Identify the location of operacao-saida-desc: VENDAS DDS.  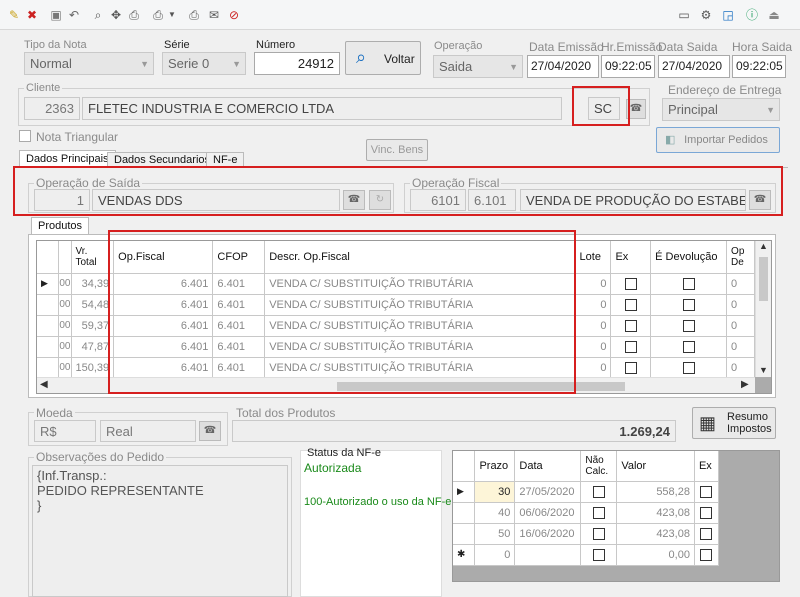
(216, 200).